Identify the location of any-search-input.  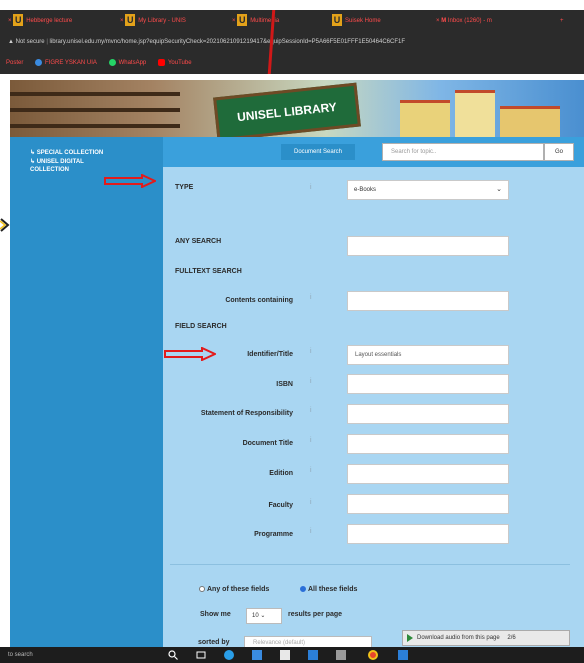
(428, 246).